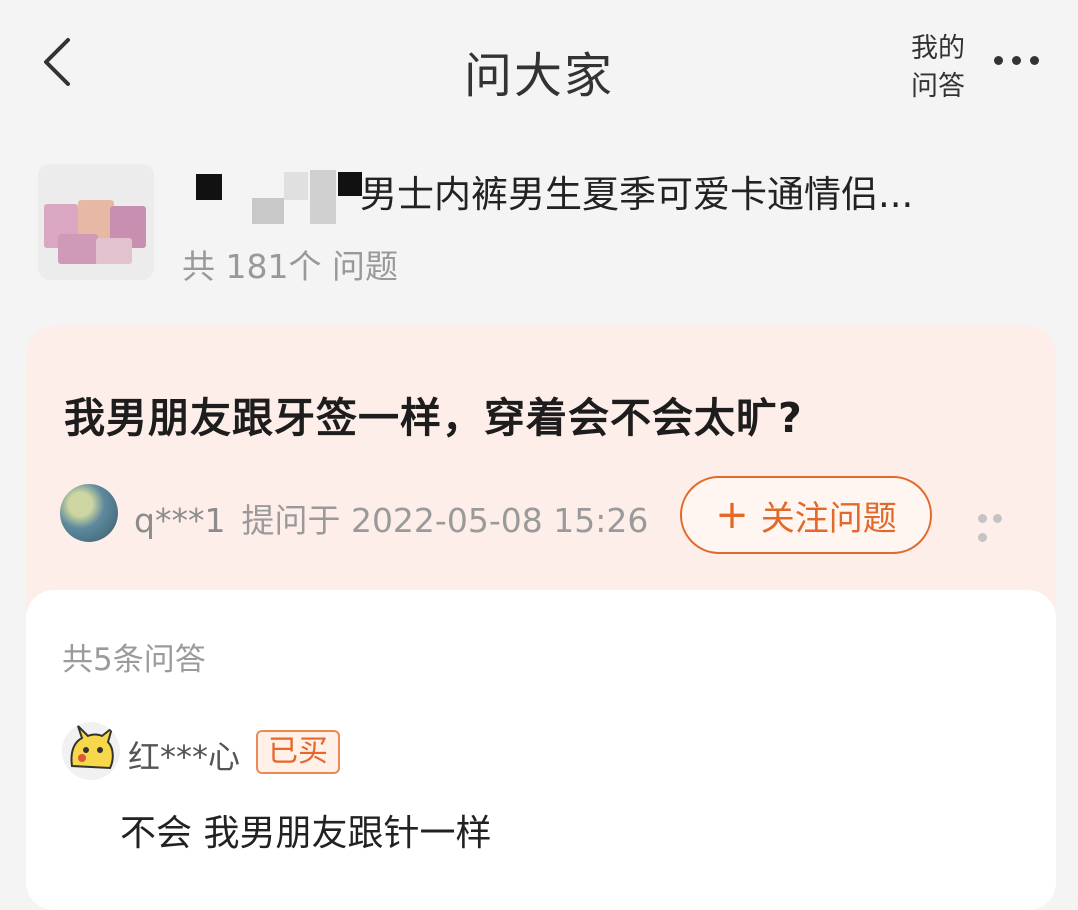  Describe the element at coordinates (938, 48) in the screenshot. I see `my-qa-label-line1: 我的` at that location.